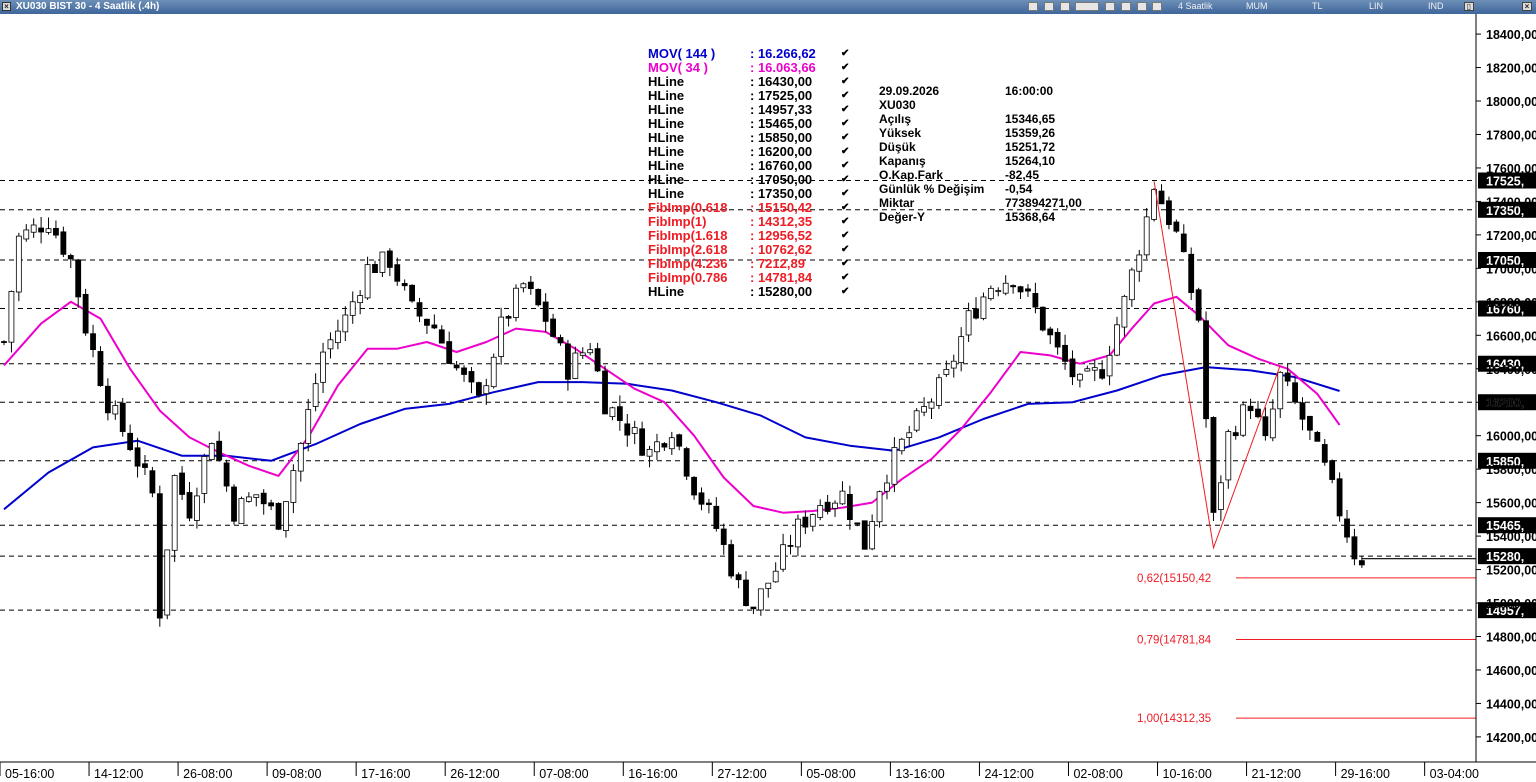 Image resolution: width=1536 pixels, height=782 pixels. What do you see at coordinates (909, 91) in the screenshot?
I see `info-key: 29.09.2026` at bounding box center [909, 91].